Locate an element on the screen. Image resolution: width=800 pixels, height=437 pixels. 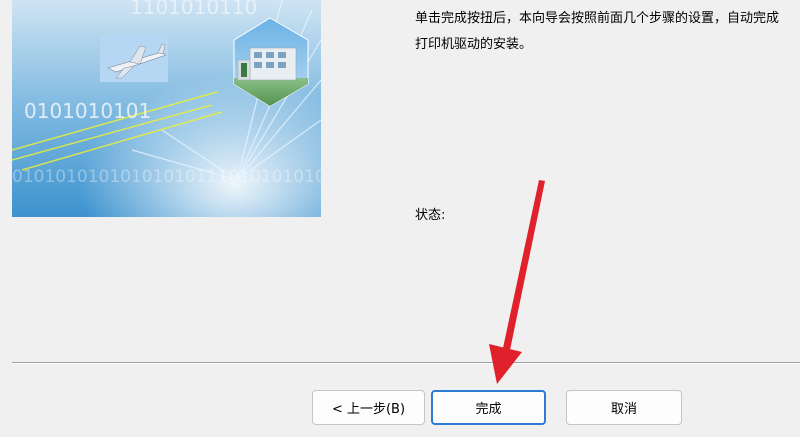
arrow-shaft is located at coordinates (524, 265).